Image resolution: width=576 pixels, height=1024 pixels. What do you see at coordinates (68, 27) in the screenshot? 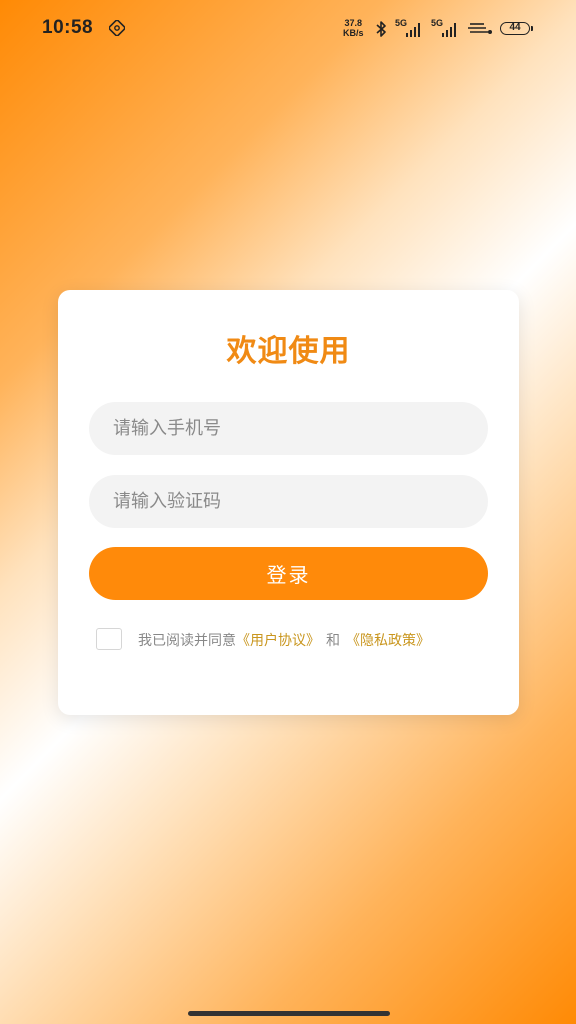
I see `status-time: 10:58` at bounding box center [68, 27].